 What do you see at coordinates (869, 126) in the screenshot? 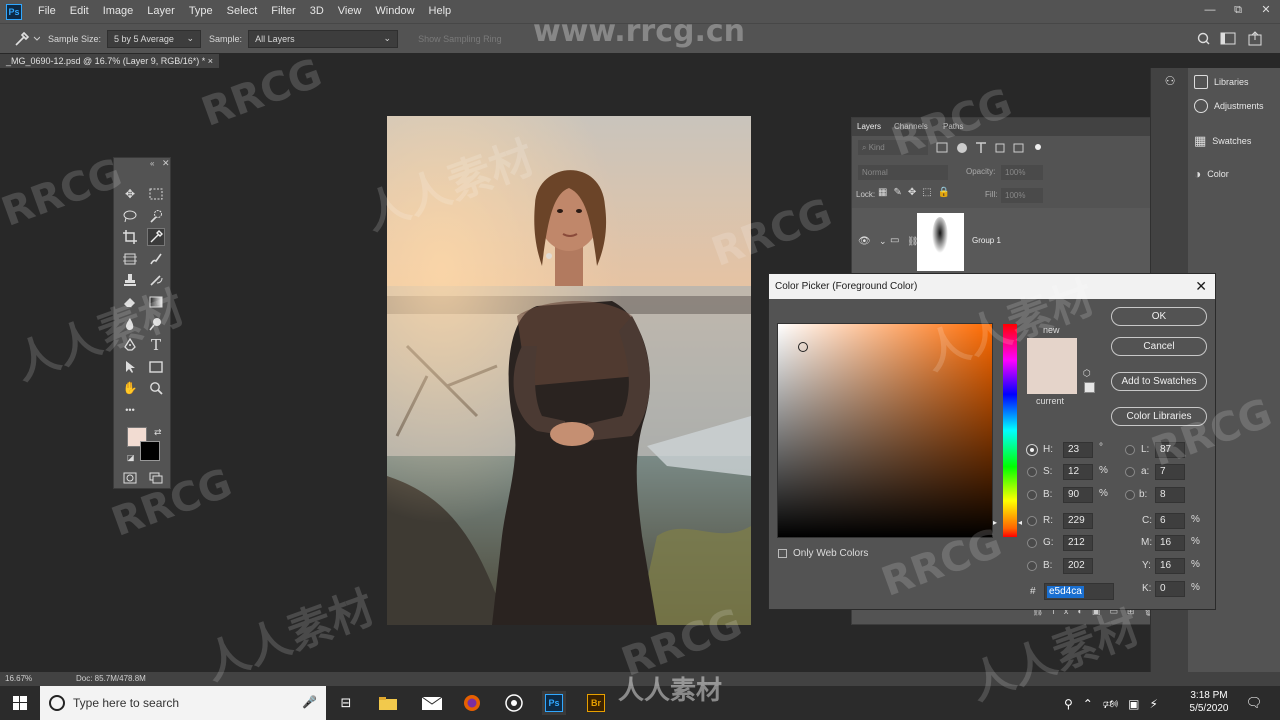
I see `tab-layers: Layers` at bounding box center [869, 126].